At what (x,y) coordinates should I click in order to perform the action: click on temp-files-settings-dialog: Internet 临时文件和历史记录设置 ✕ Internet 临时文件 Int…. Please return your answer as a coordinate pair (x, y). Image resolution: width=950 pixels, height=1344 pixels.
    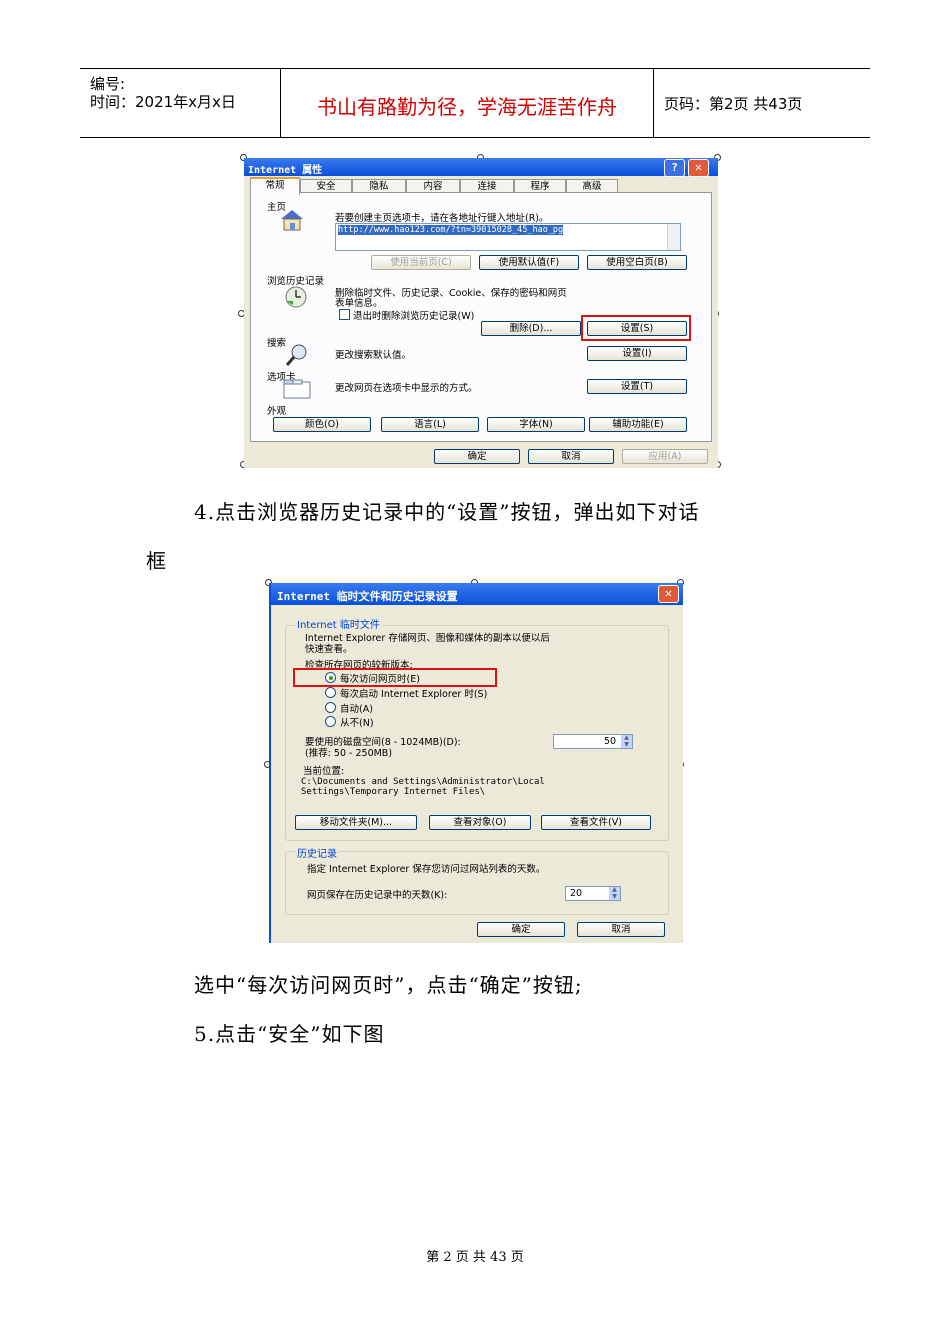
    Looking at the image, I should click on (476, 763).